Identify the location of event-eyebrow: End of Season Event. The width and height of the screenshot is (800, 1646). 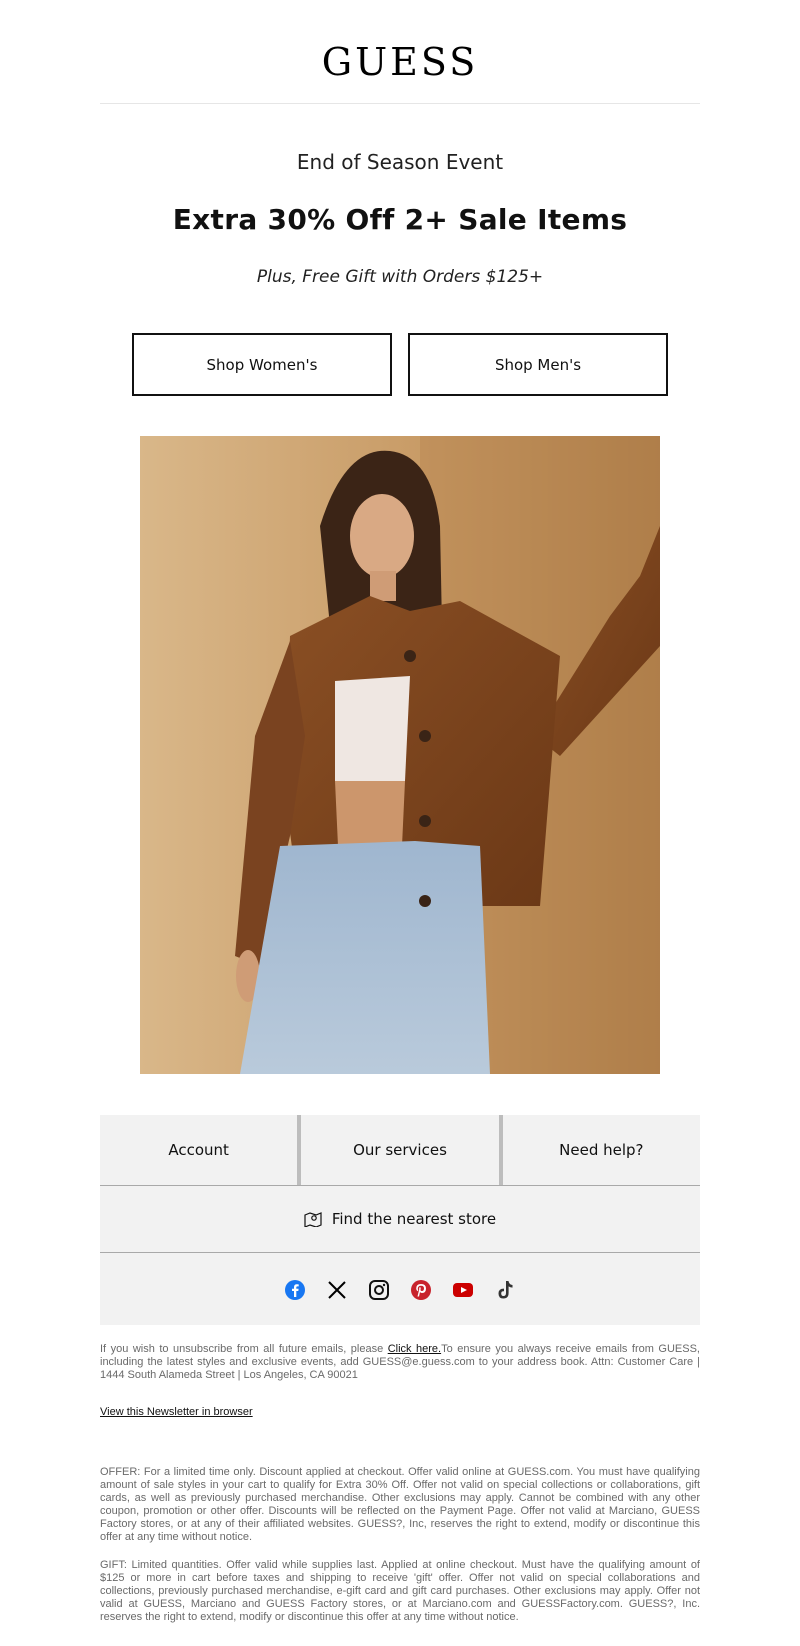
(400, 162).